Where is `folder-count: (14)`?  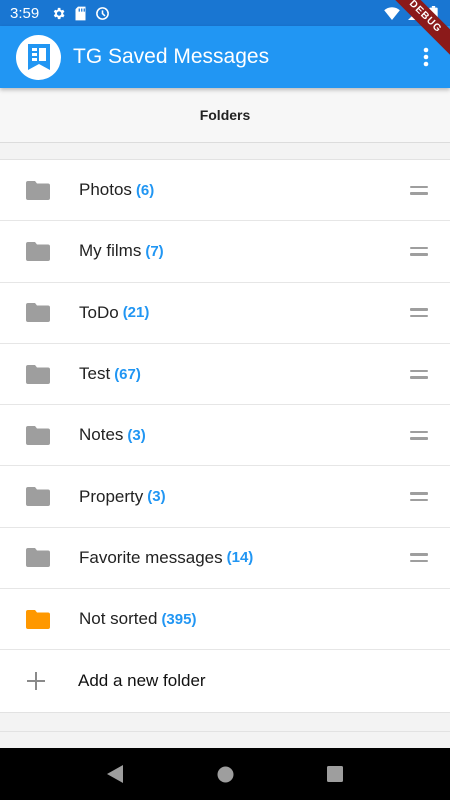 folder-count: (14) is located at coordinates (240, 558).